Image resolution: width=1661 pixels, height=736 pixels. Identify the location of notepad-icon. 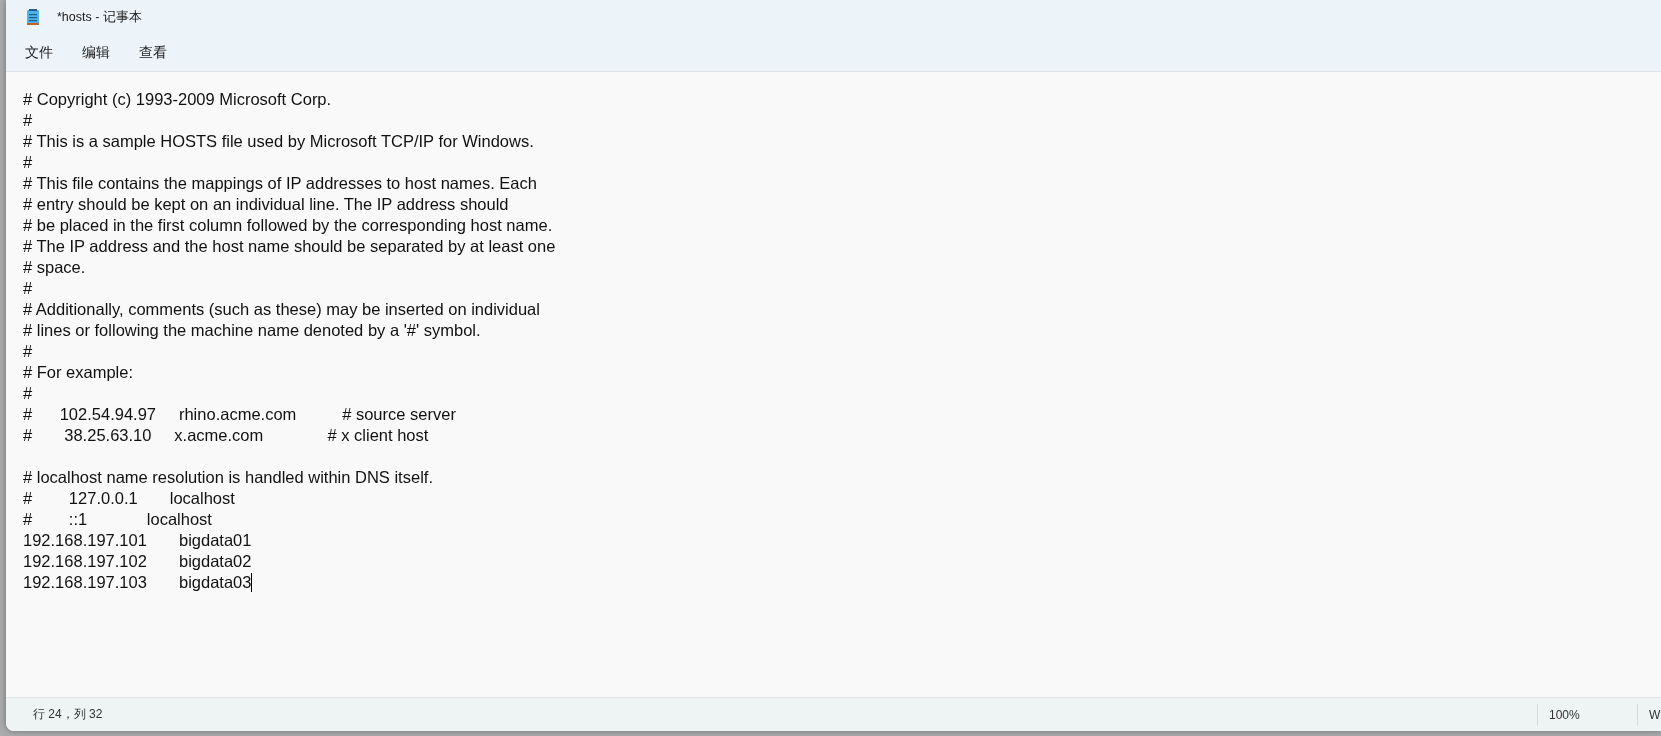
(33, 17).